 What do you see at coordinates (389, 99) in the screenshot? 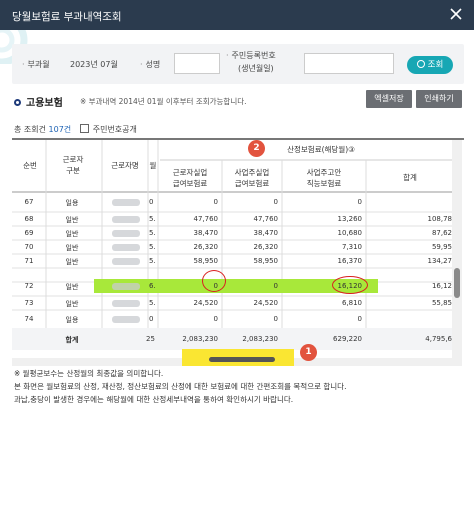
I see `excel-save-button: 엑셀저장` at bounding box center [389, 99].